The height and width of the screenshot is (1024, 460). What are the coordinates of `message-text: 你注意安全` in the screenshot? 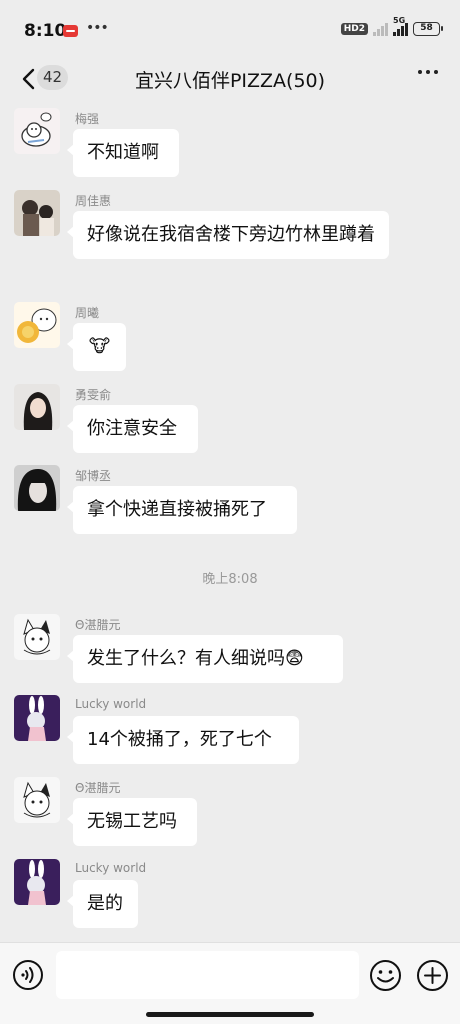 It's located at (132, 428).